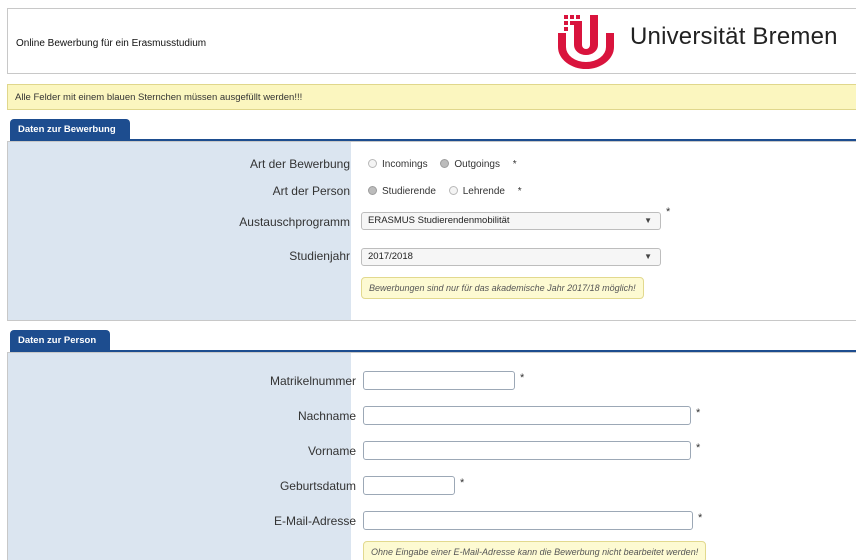 This screenshot has width=856, height=560. What do you see at coordinates (528, 520) in the screenshot?
I see `email-input` at bounding box center [528, 520].